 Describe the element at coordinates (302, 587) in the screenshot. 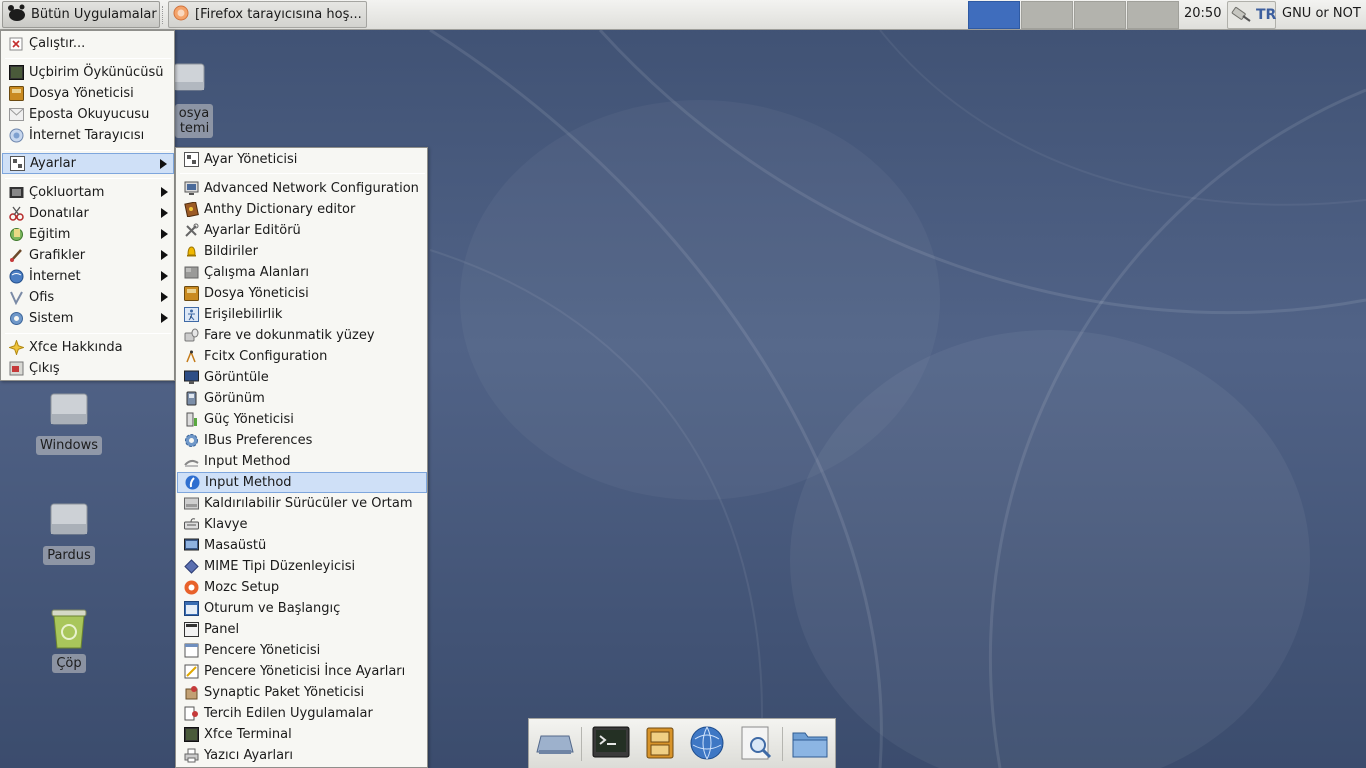

I see `menu-item-mozc-setup: Mozc Setup` at that location.